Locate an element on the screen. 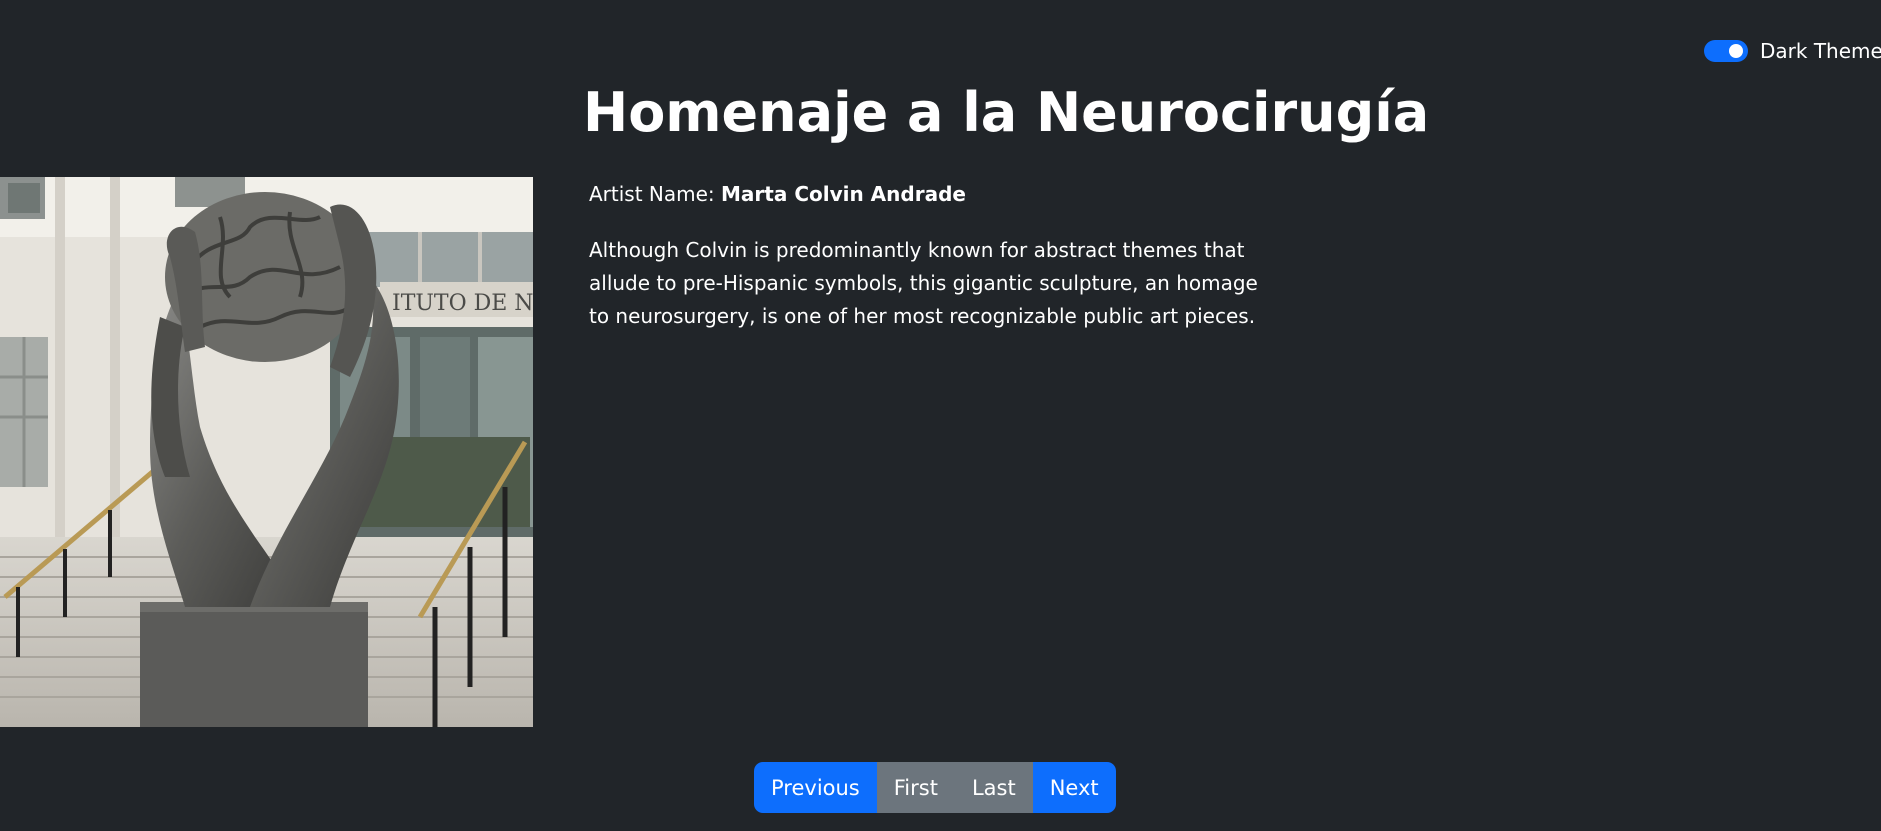  toggle-label: Dark Theme is located at coordinates (1820, 51).